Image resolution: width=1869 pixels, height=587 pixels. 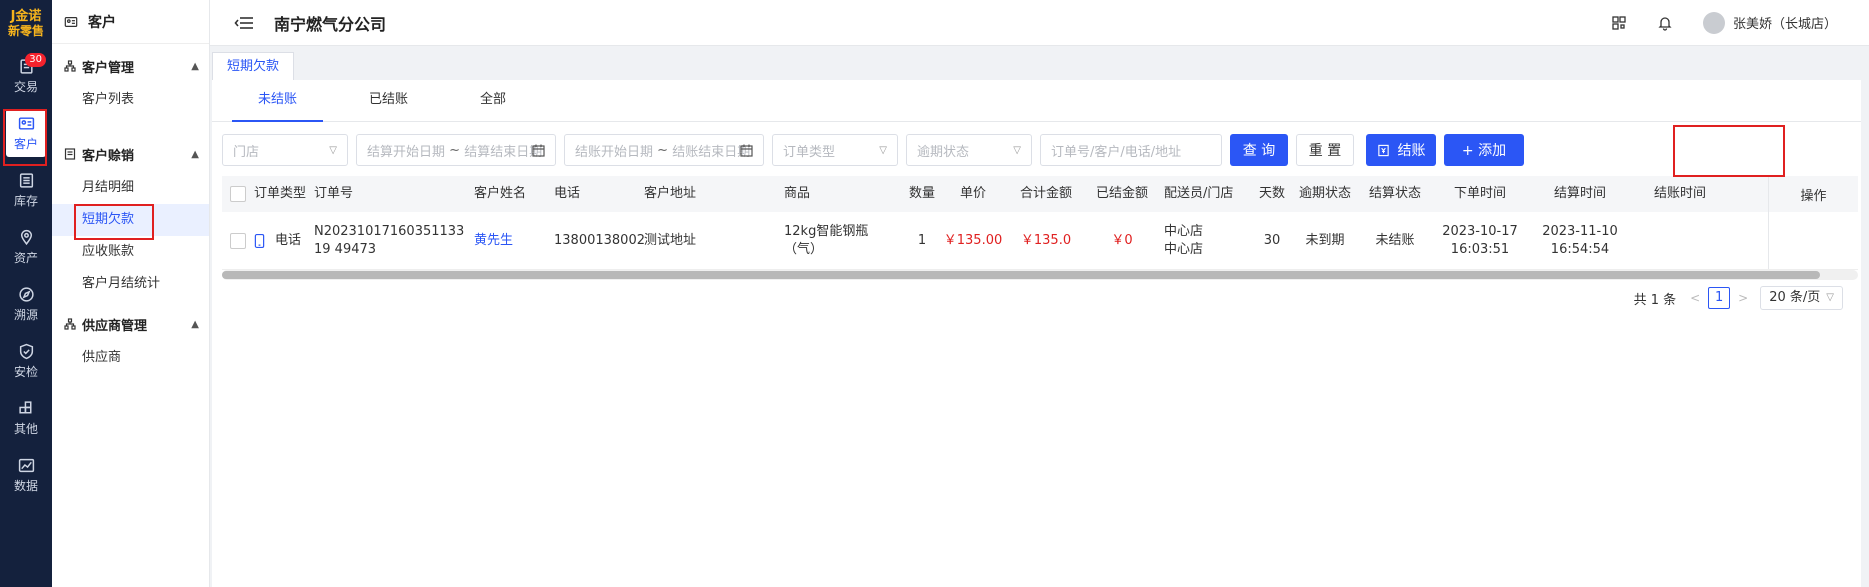 I want to click on rail-item-inventory: 库存, so click(x=26, y=190).